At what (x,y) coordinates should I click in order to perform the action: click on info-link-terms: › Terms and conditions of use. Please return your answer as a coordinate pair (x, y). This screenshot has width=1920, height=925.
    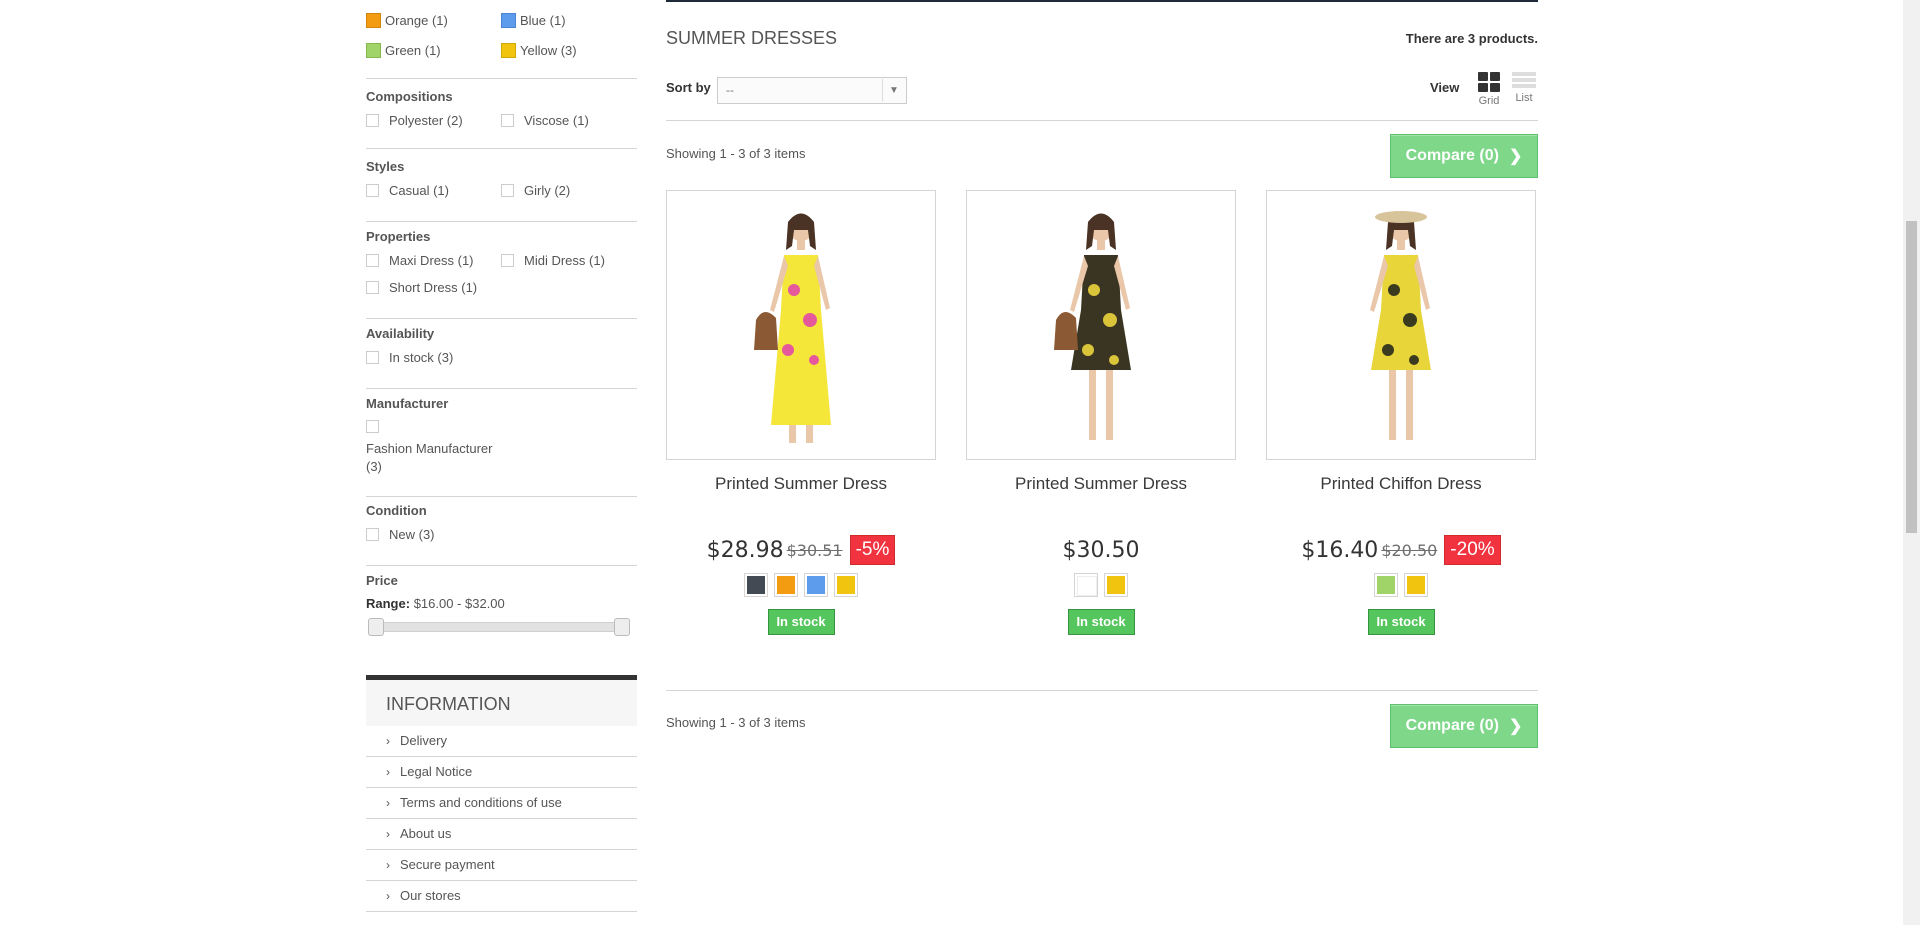
    Looking at the image, I should click on (501, 803).